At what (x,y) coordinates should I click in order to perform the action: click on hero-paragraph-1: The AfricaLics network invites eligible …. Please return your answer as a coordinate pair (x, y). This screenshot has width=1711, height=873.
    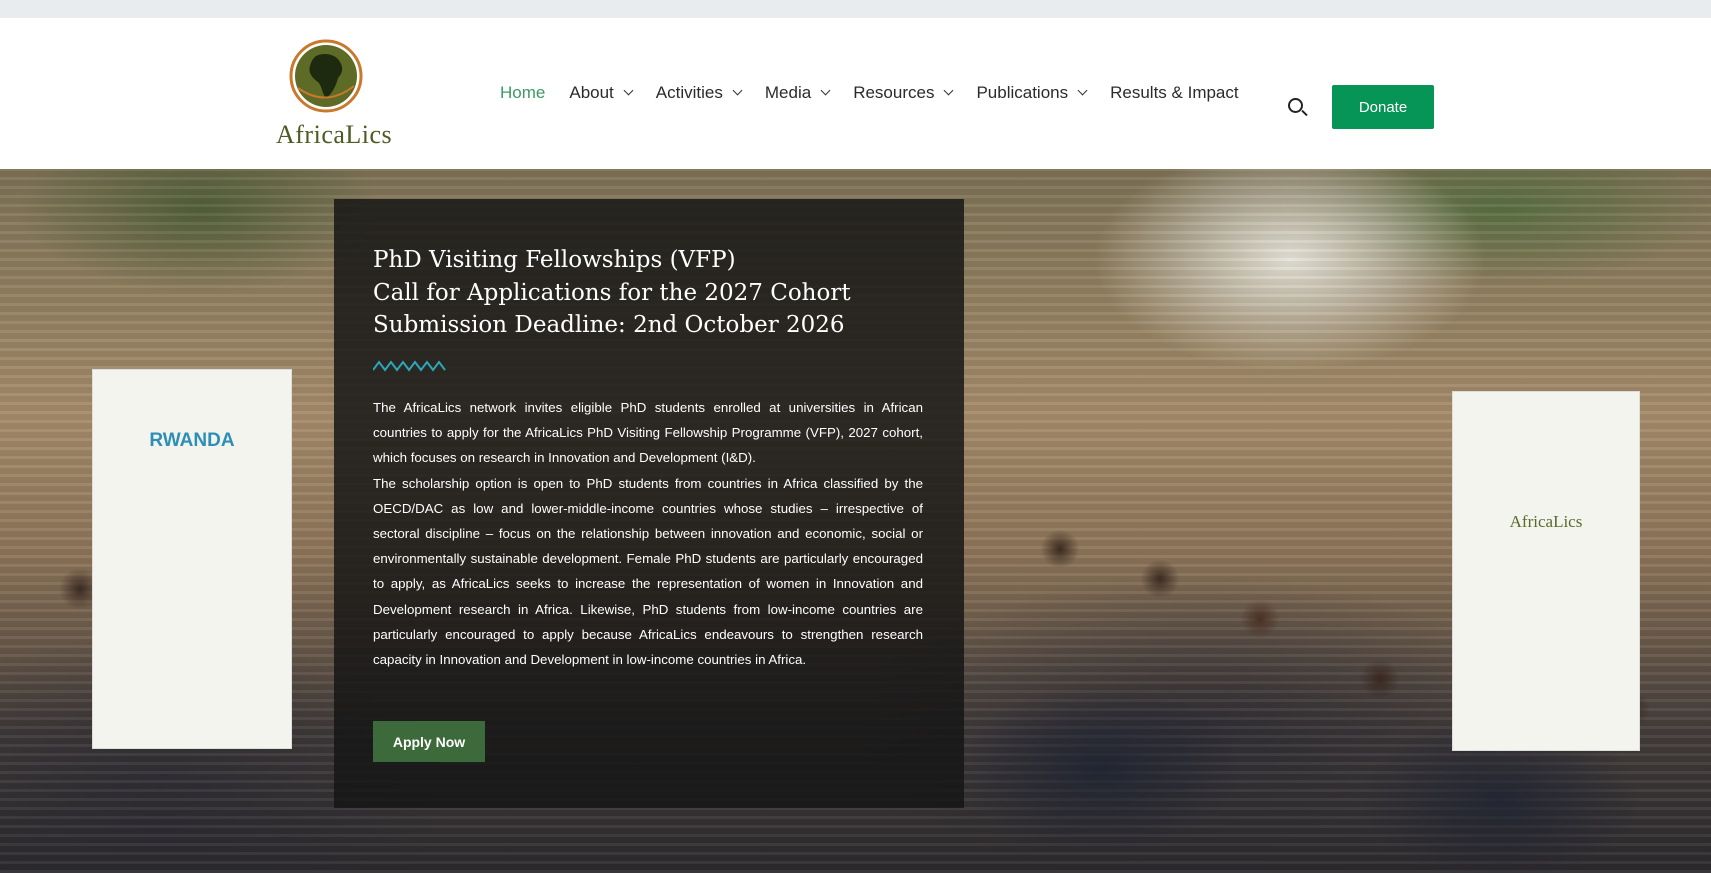
    Looking at the image, I should click on (648, 433).